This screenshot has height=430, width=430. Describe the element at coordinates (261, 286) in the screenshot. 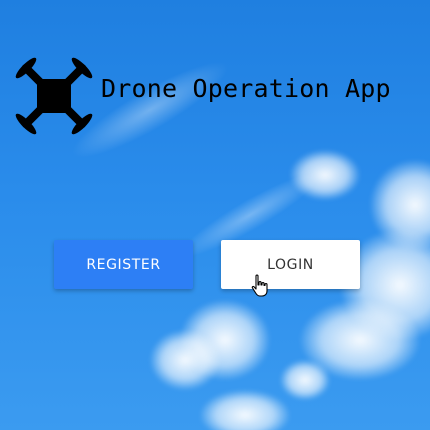

I see `hand-pointer-icon` at that location.